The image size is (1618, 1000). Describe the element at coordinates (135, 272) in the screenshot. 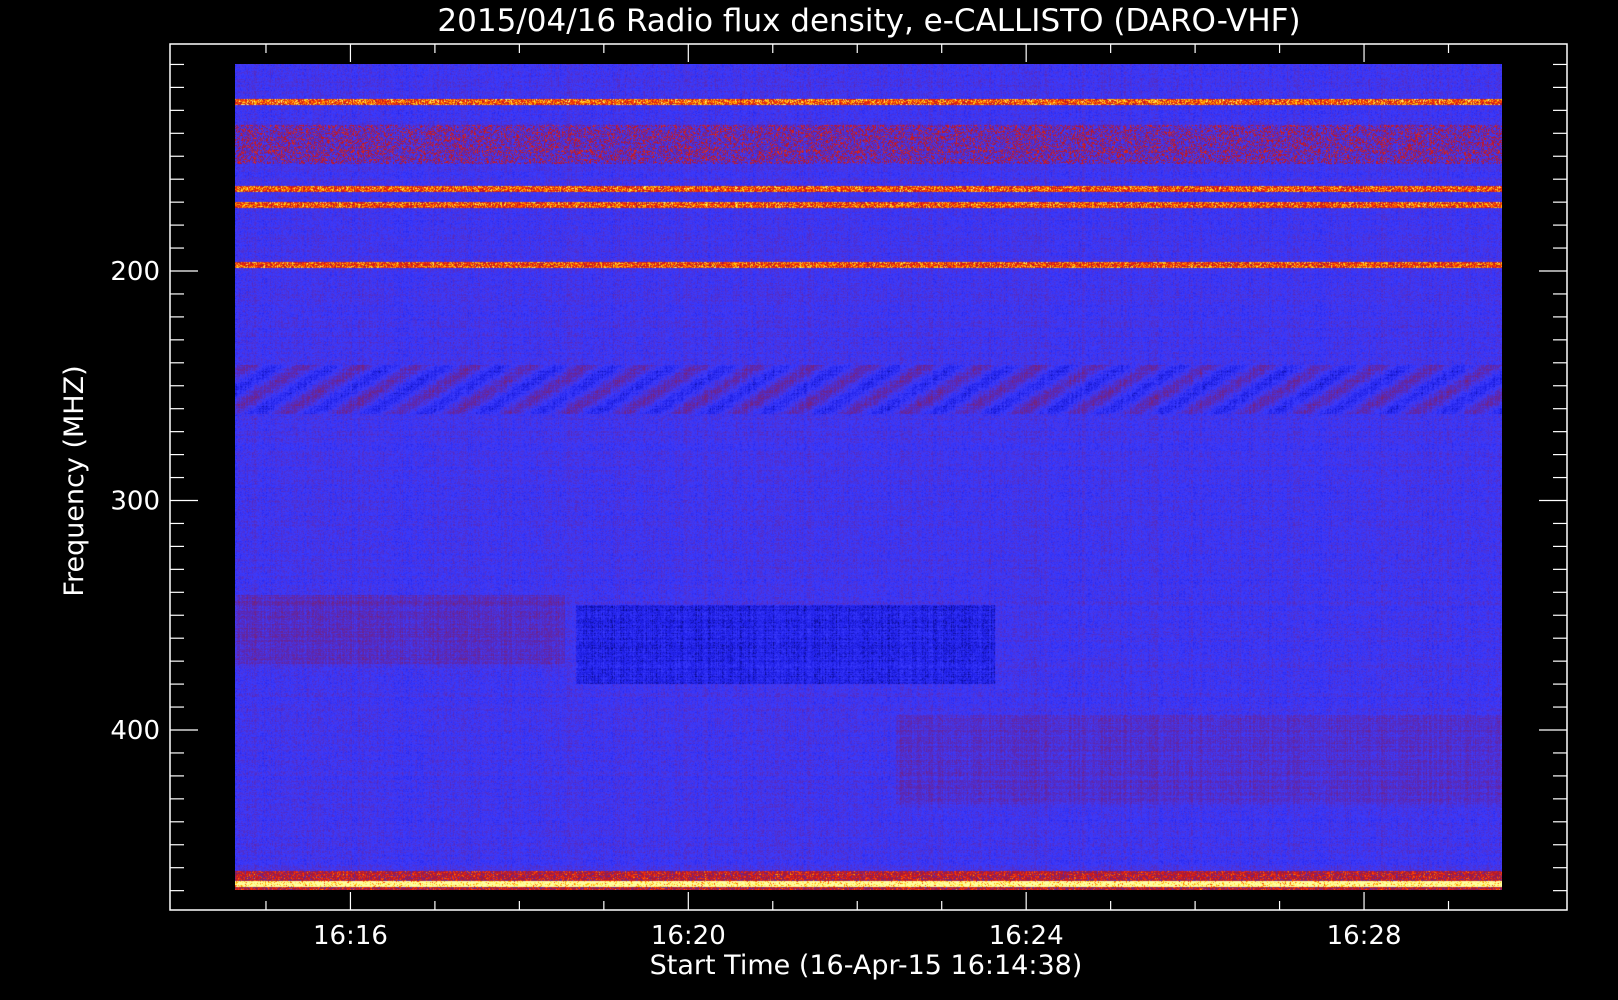

I see `y-tick-label: 200` at that location.